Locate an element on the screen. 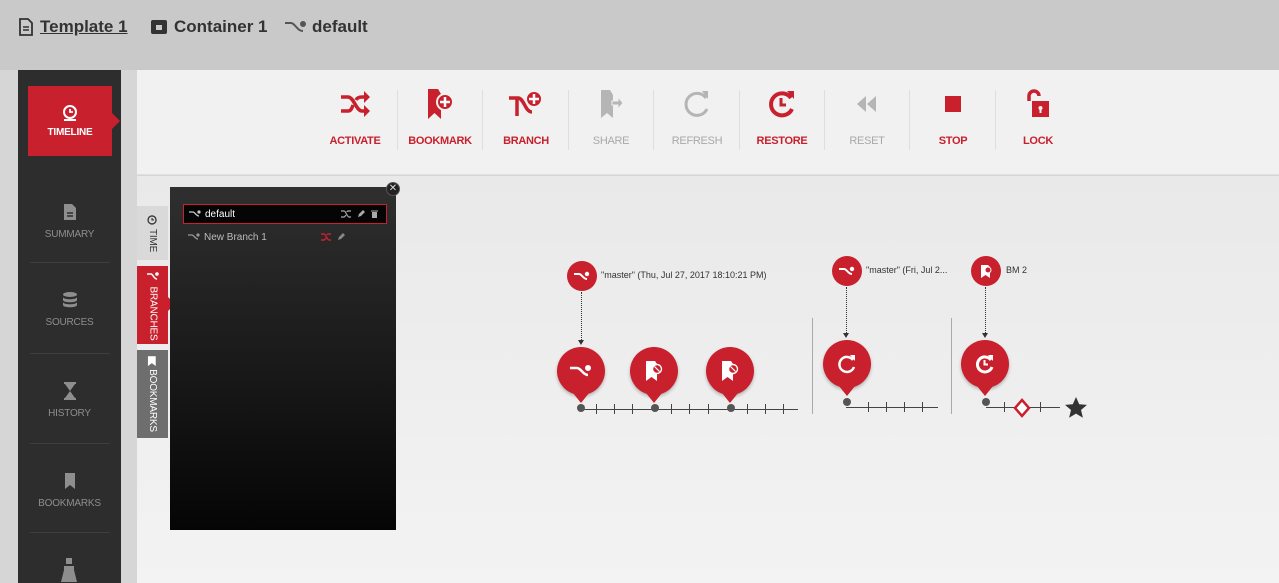  bookmark-marker is located at coordinates (986, 271).